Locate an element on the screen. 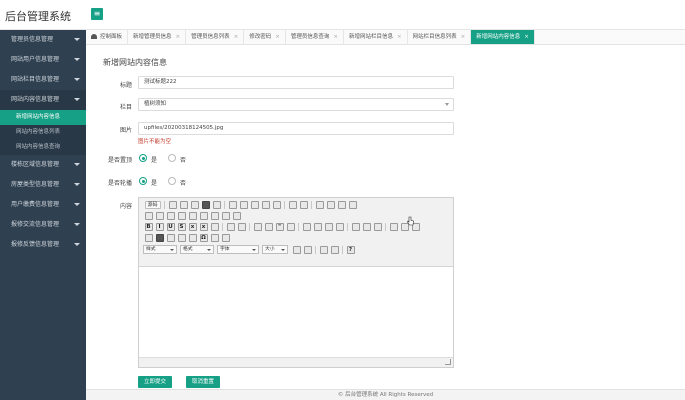 This screenshot has width=685, height=400. bold-icon: B is located at coordinates (148, 227).